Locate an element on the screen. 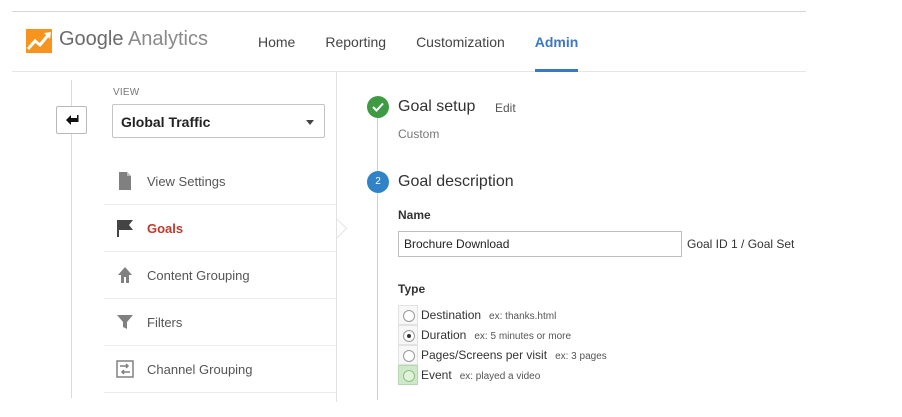 The image size is (902, 417). type-option-label: Destination is located at coordinates (451, 315).